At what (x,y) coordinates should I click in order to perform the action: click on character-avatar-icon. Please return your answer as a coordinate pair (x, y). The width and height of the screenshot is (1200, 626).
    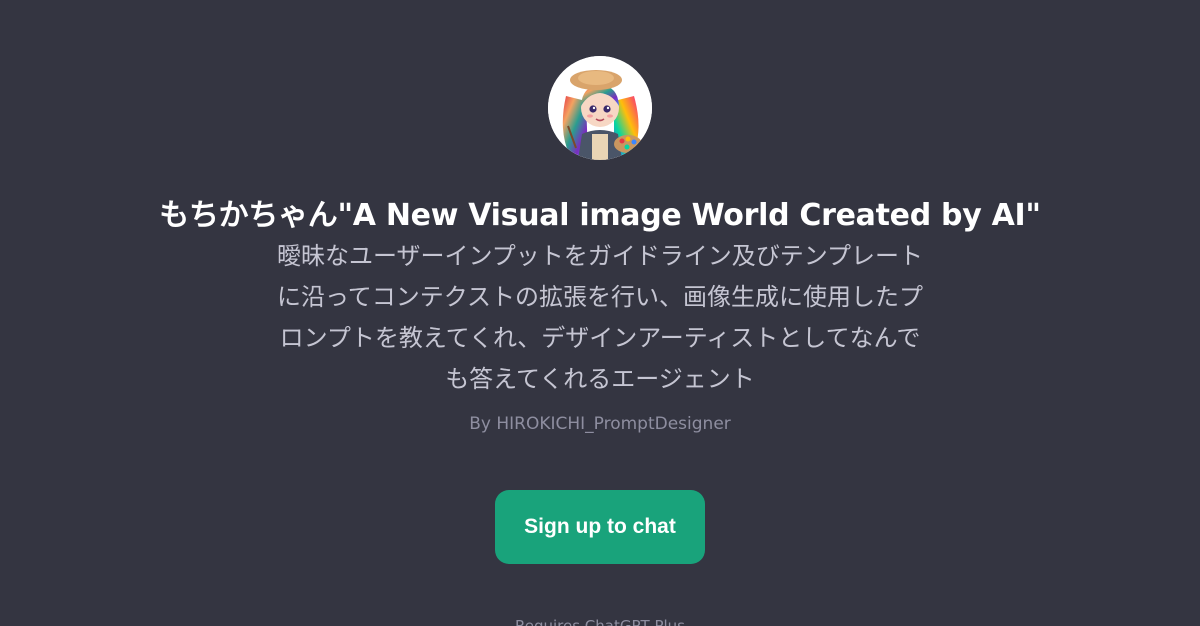
    Looking at the image, I should click on (600, 108).